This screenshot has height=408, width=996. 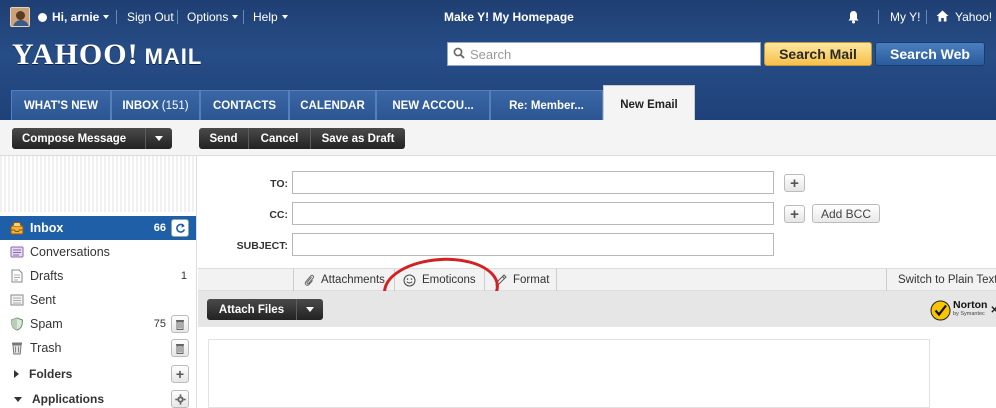 I want to click on sidebar-item-label: Trash, so click(x=46, y=348).